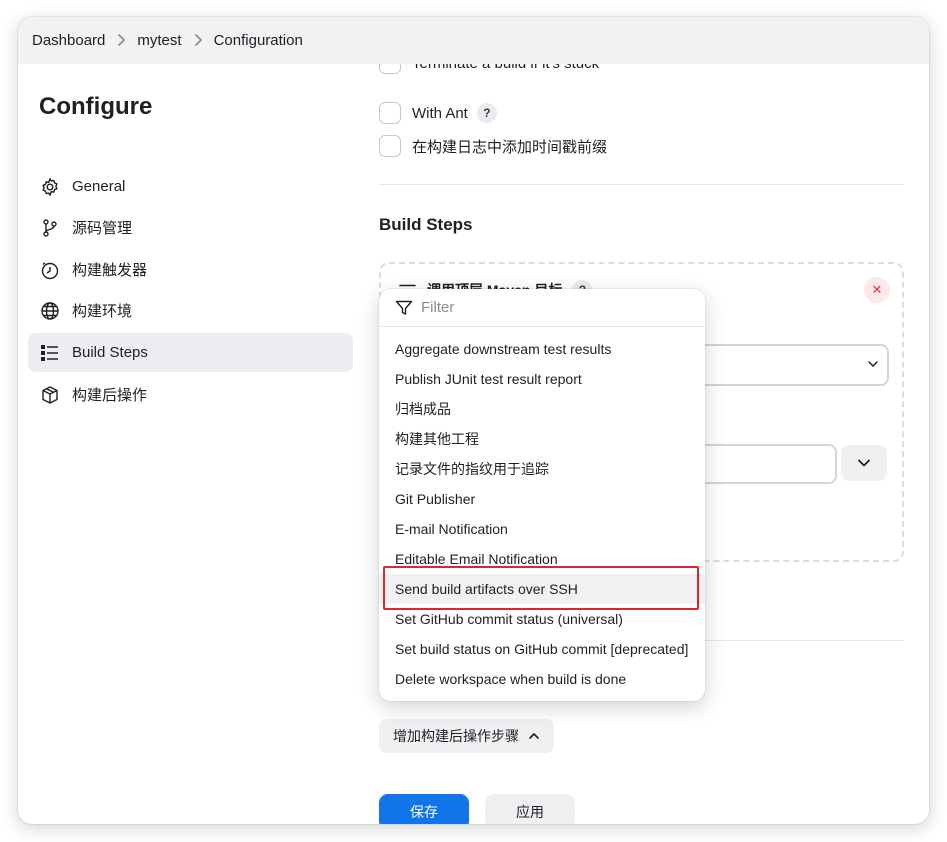 Image resolution: width=947 pixels, height=842 pixels. Describe the element at coordinates (50, 395) in the screenshot. I see `package-icon` at that location.